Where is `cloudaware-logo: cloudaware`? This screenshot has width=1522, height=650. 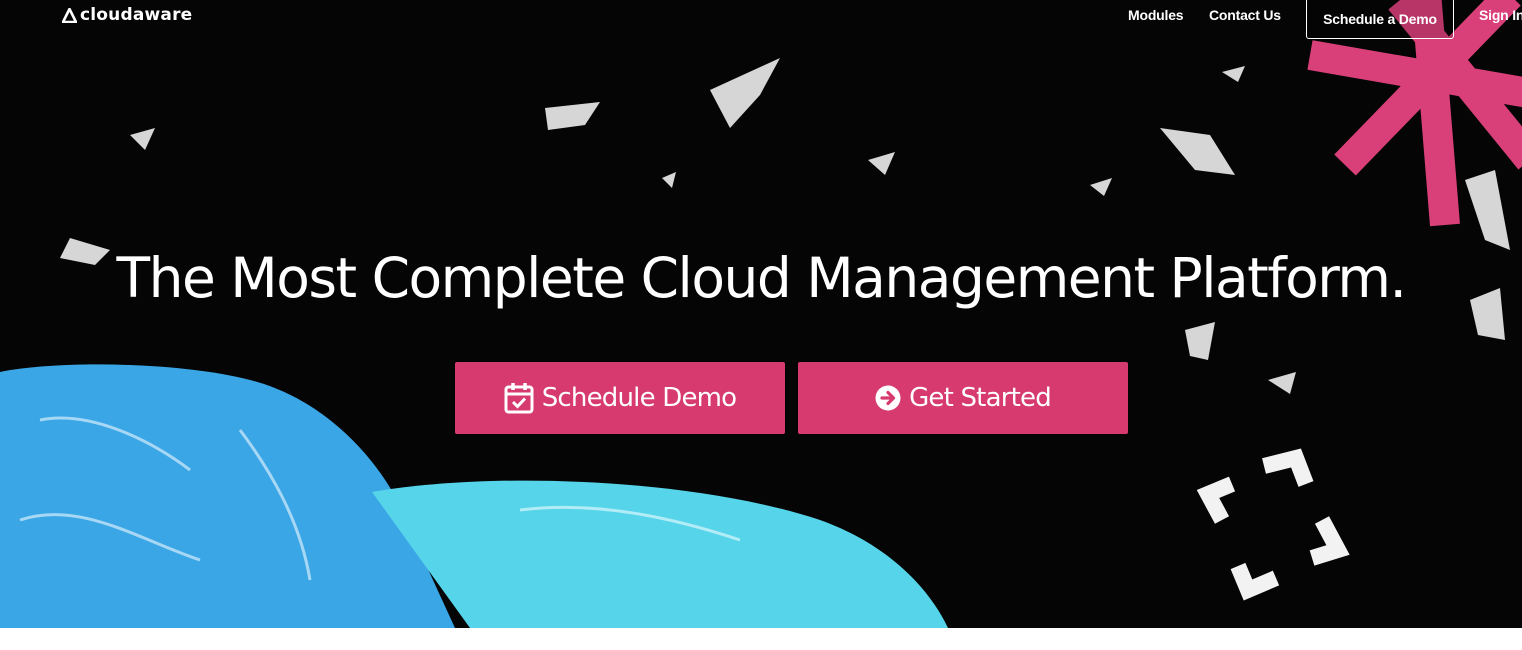
cloudaware-logo: cloudaware is located at coordinates (127, 15).